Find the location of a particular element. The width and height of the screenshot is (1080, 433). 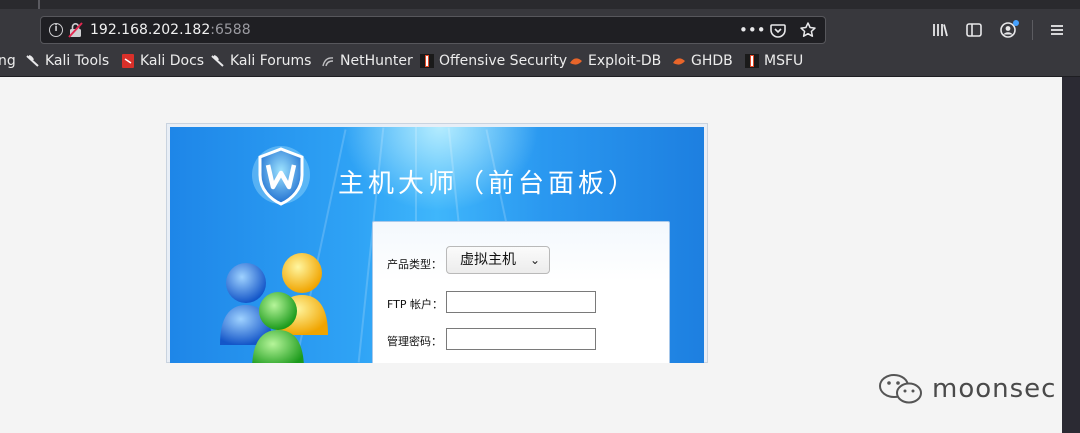

users-illustration-icon is located at coordinates (274, 308).